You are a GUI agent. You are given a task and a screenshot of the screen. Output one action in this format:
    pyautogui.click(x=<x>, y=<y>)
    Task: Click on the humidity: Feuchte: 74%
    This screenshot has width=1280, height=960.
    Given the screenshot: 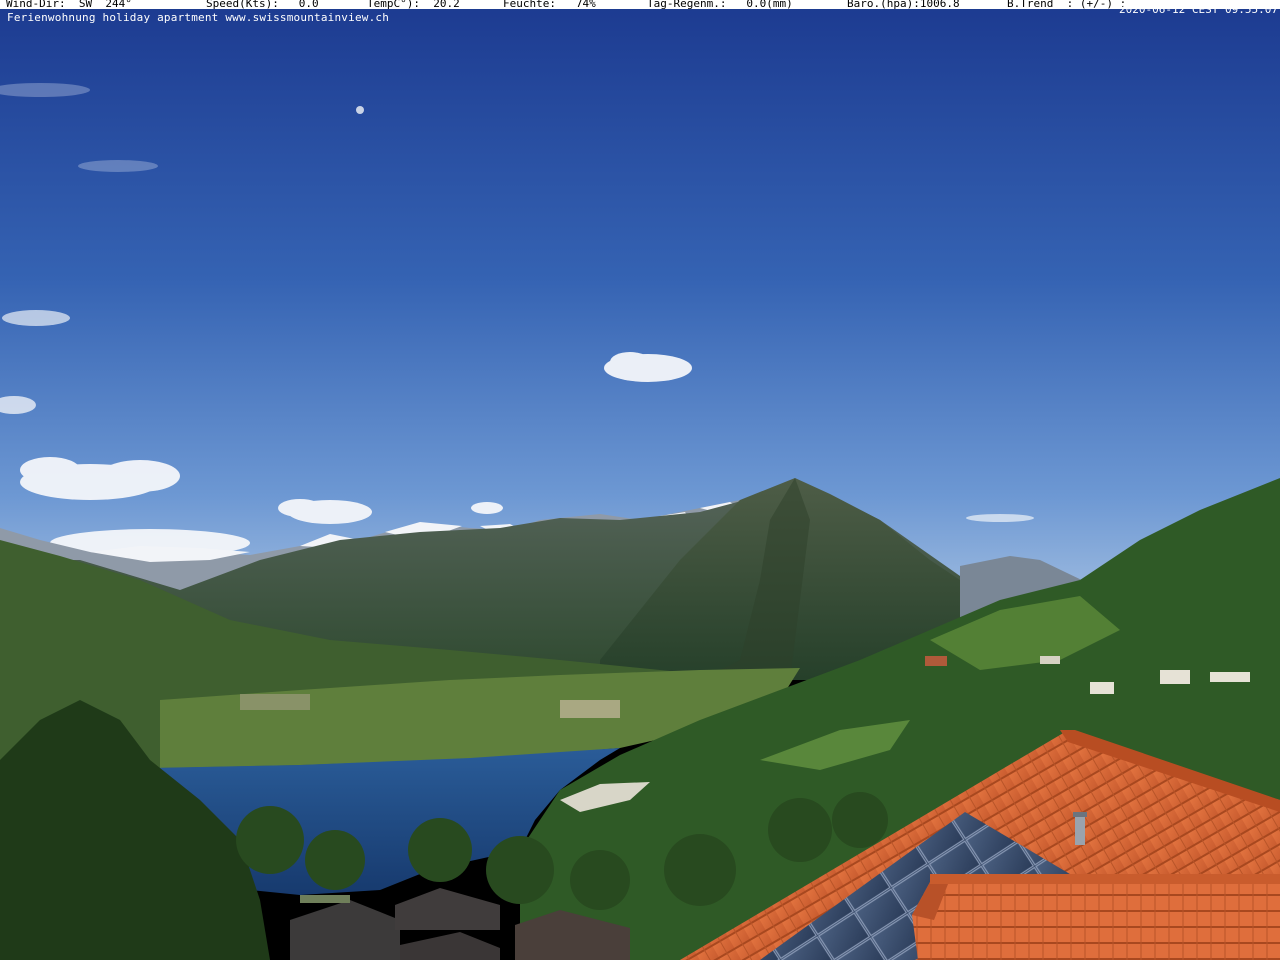 What is the action you would take?
    pyautogui.click(x=549, y=4)
    